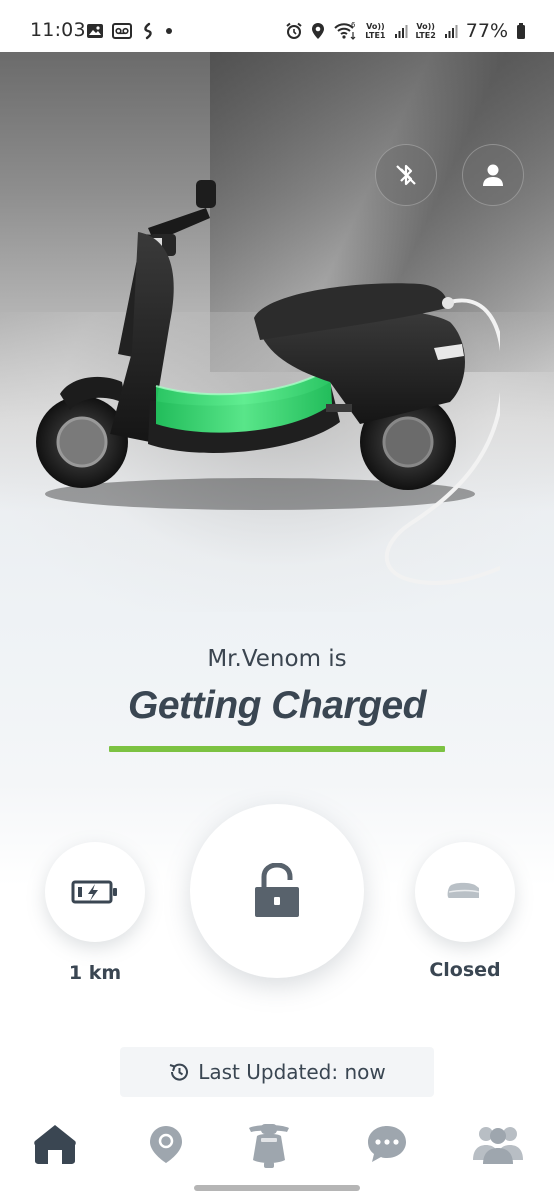 The image size is (554, 1200). I want to click on location-icon, so click(318, 31).